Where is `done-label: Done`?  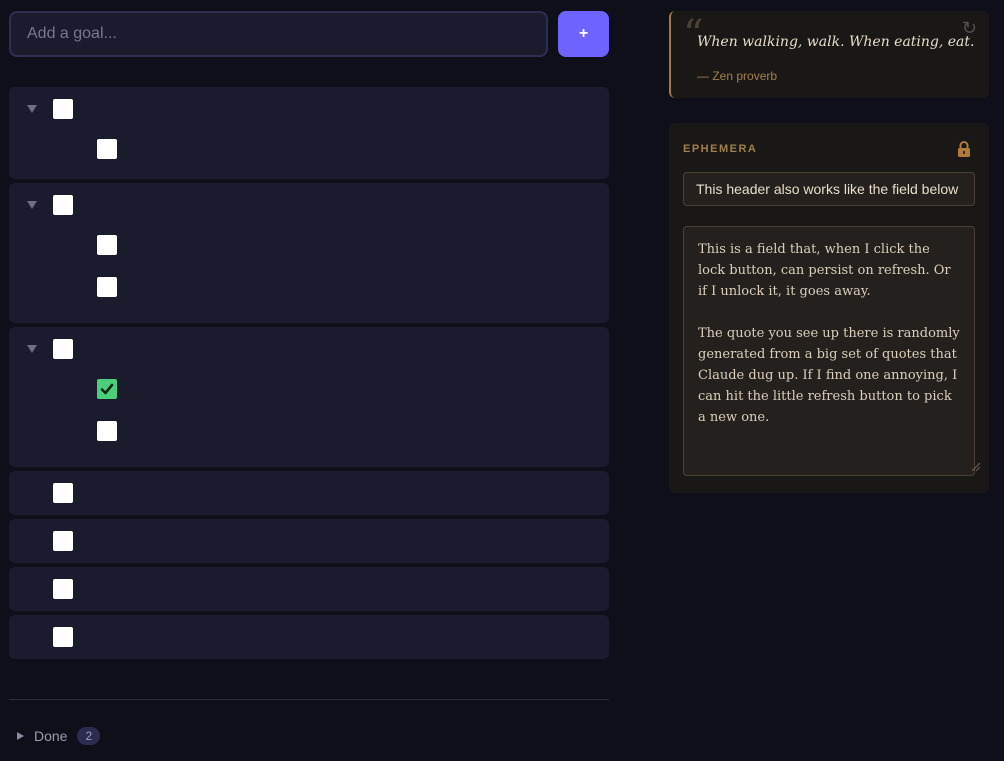 done-label: Done is located at coordinates (51, 736).